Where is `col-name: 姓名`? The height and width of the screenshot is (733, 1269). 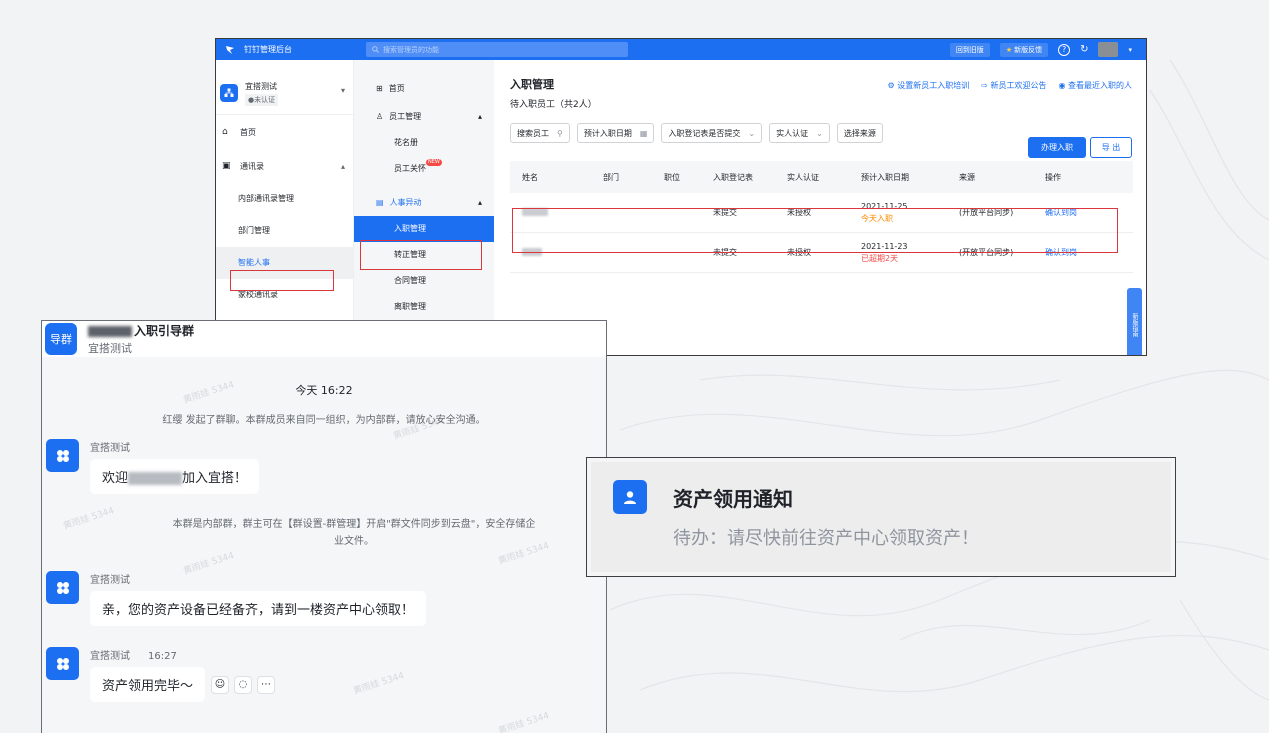 col-name: 姓名 is located at coordinates (530, 177).